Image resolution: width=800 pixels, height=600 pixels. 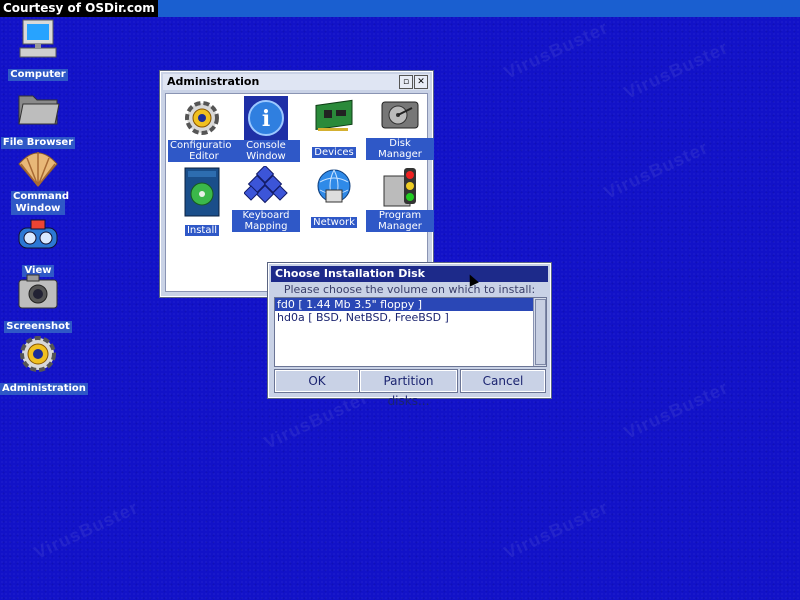 I want to click on app-label: Network, so click(x=334, y=222).